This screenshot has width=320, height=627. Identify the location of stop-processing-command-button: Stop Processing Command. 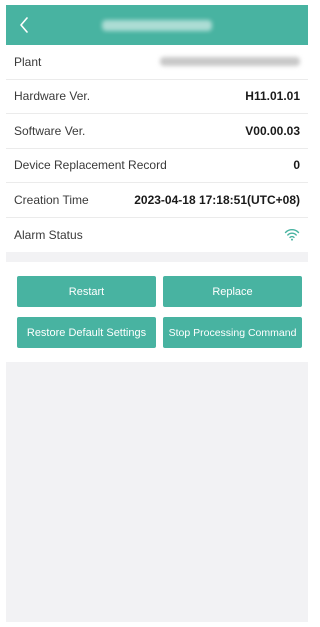
(232, 332).